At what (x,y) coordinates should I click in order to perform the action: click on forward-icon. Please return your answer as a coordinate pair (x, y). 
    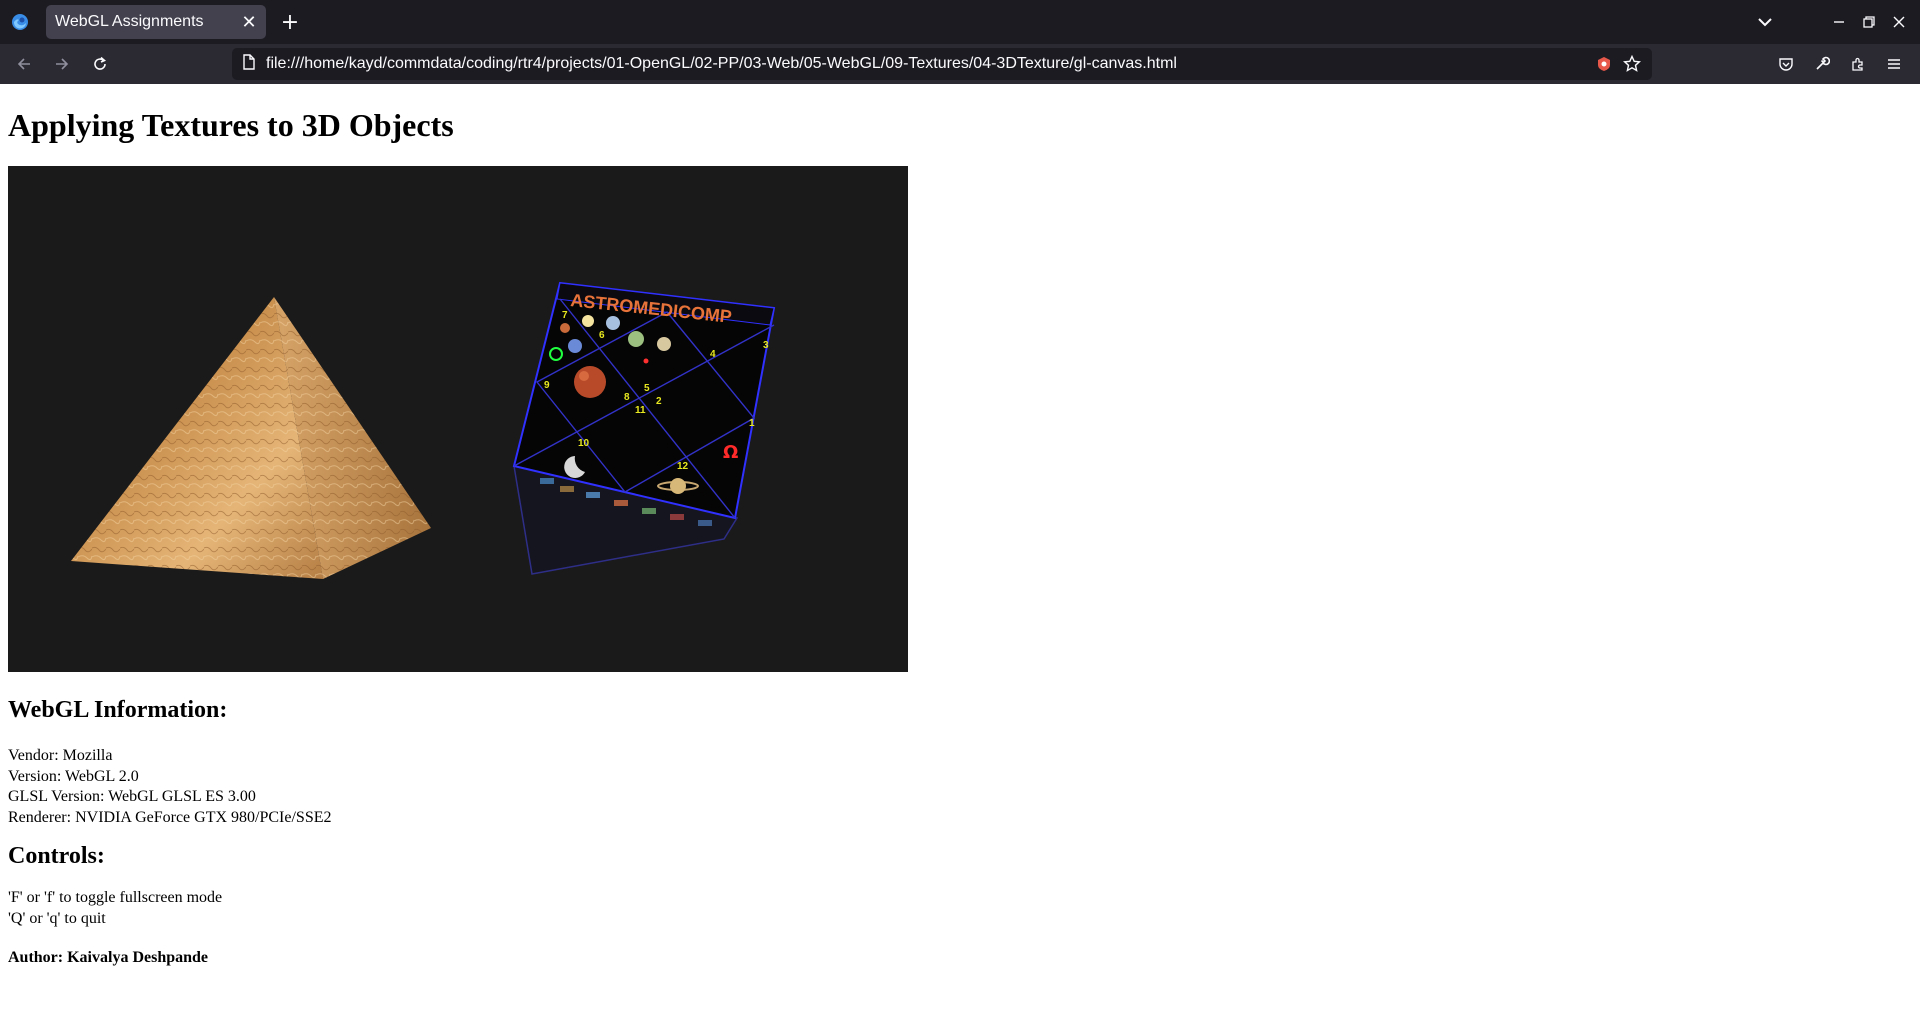
    Looking at the image, I should click on (62, 64).